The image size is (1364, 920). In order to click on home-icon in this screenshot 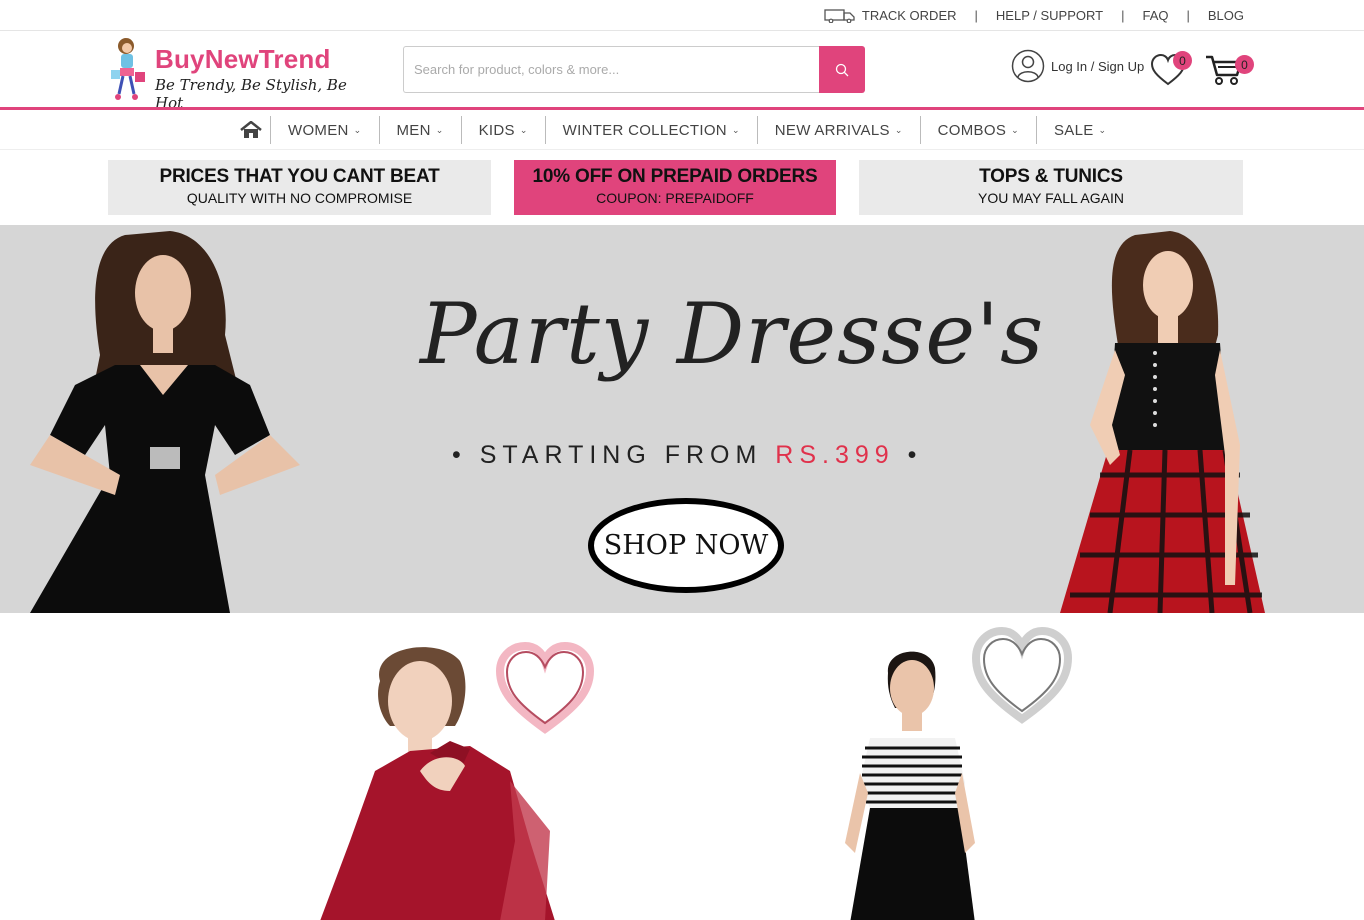, I will do `click(251, 129)`.